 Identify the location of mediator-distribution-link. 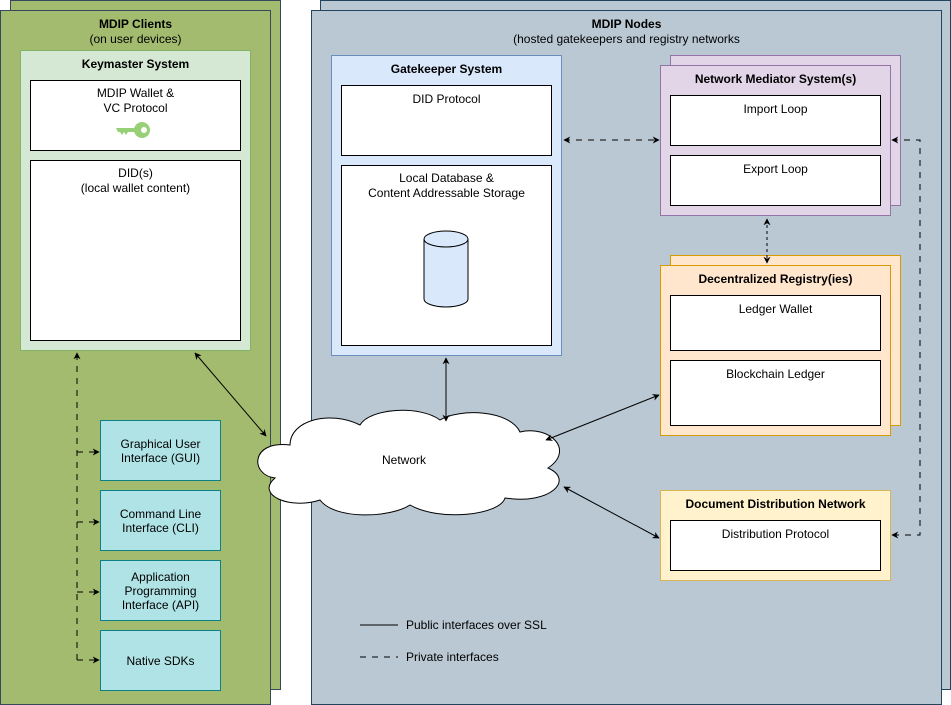
(906, 337).